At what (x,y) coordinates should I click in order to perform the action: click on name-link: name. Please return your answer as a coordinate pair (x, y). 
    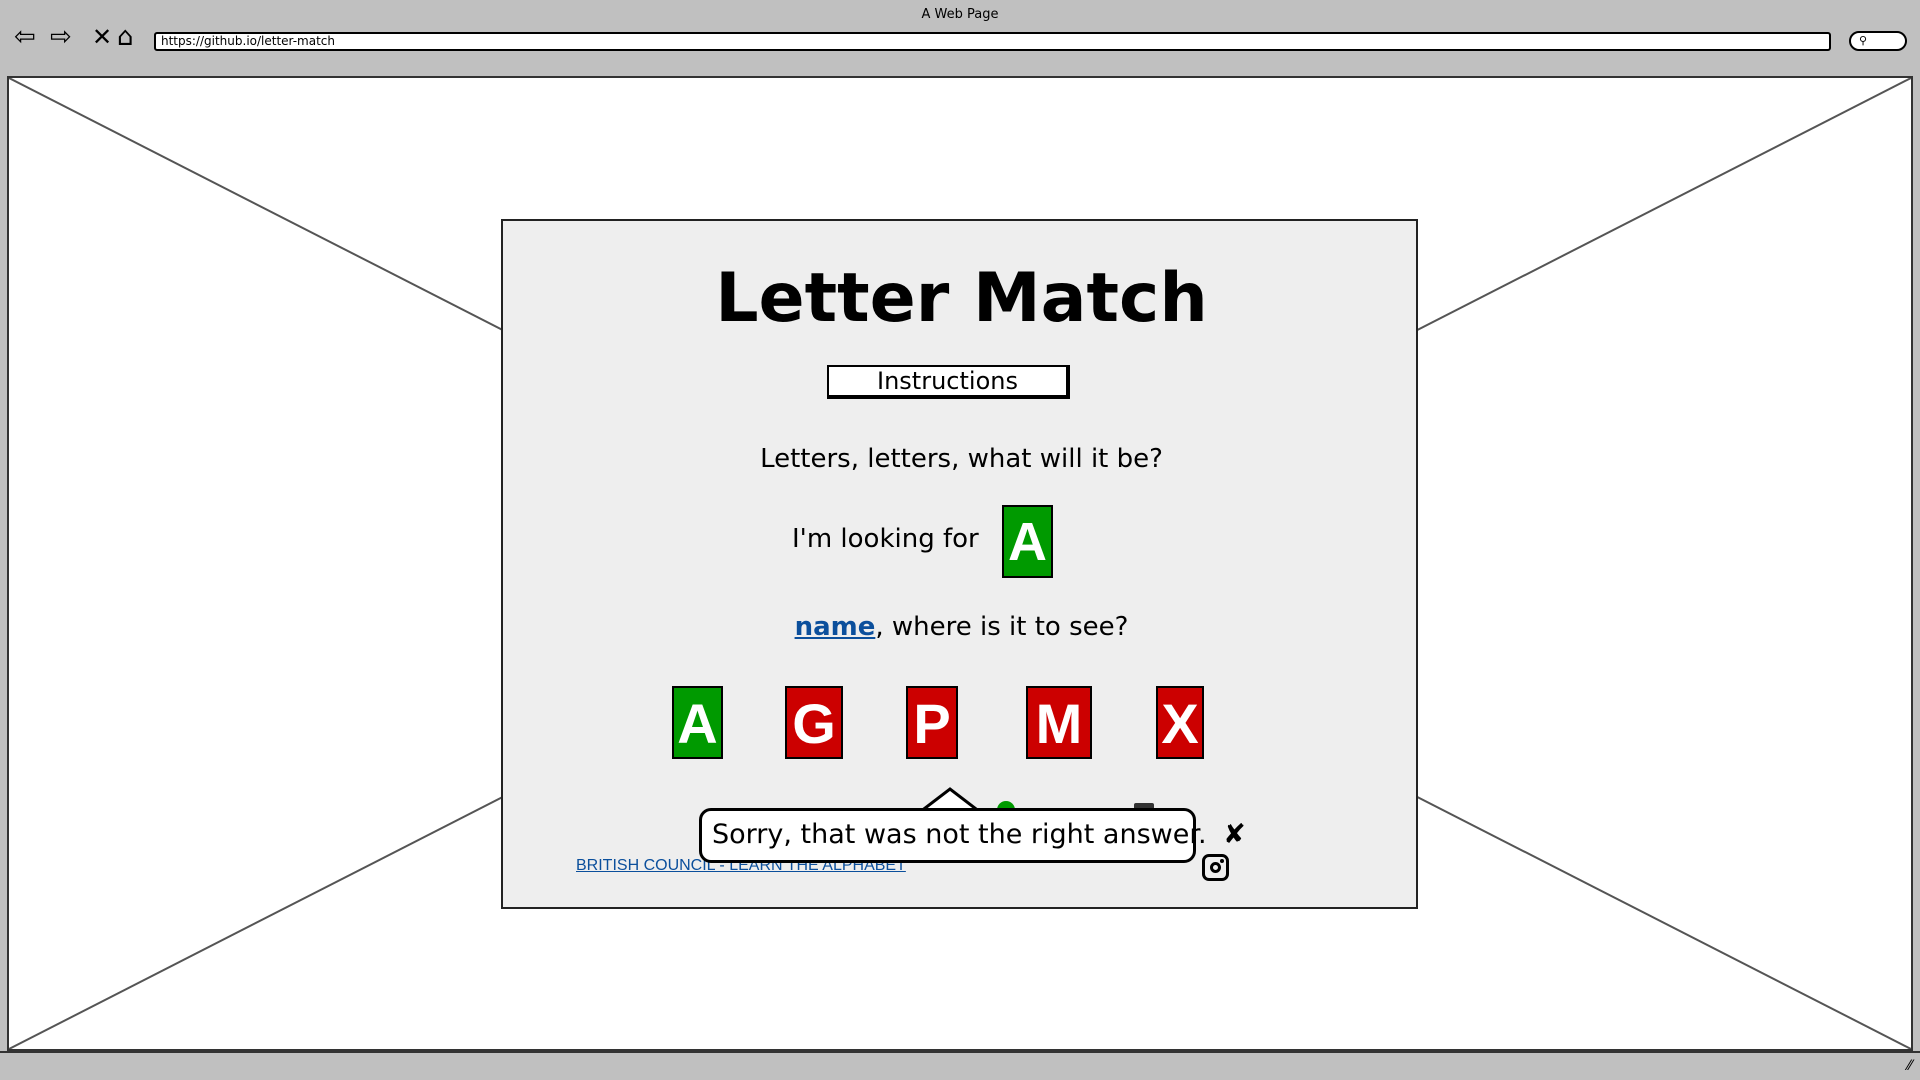
    Looking at the image, I should click on (835, 627).